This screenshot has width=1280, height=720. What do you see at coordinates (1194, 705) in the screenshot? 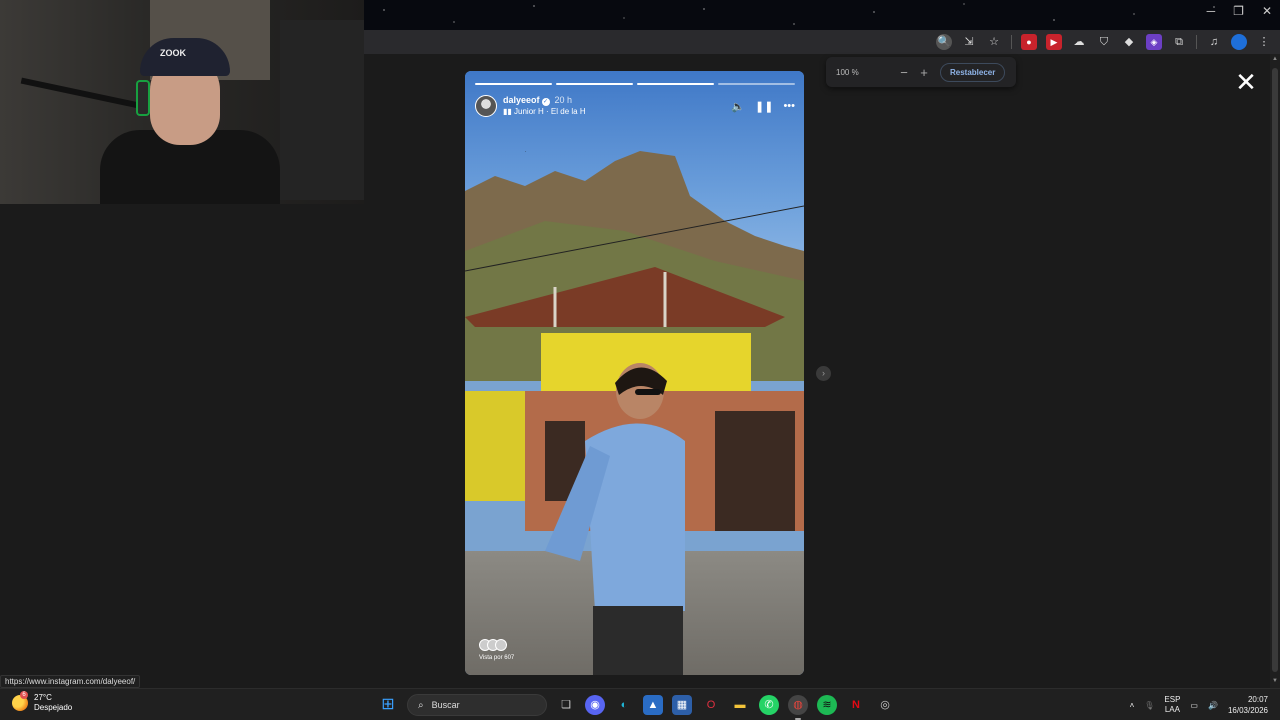
I see `network-icon: ▭` at bounding box center [1194, 705].